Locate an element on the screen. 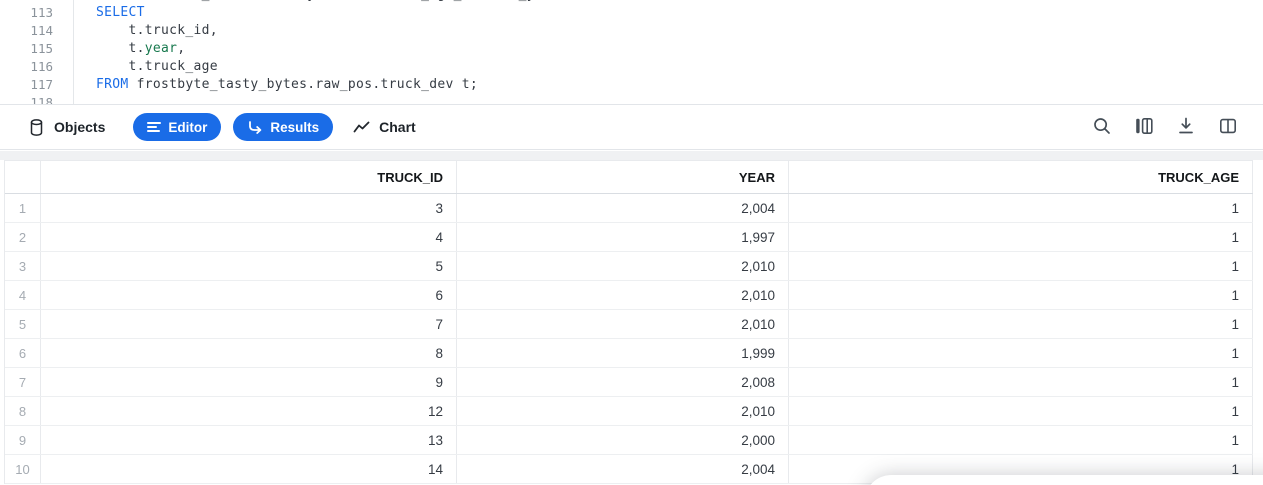  toolbar-right-icons is located at coordinates (1165, 127).